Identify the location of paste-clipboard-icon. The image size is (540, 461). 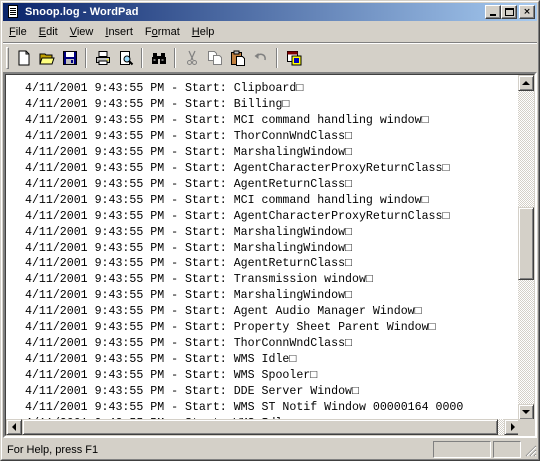
(237, 58).